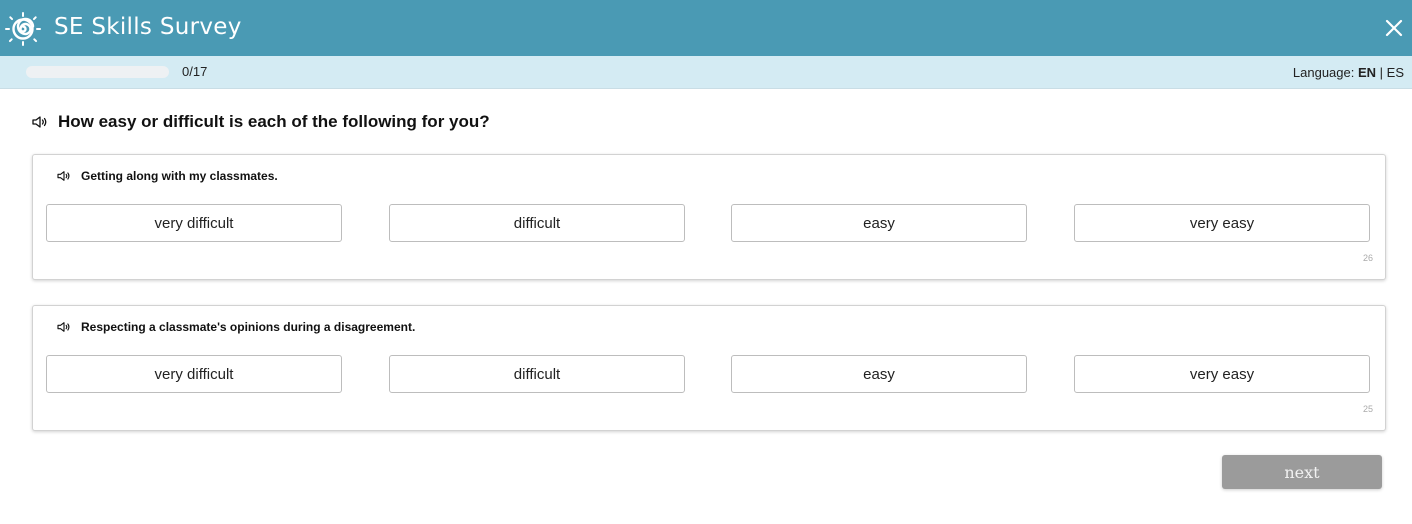  What do you see at coordinates (179, 176) in the screenshot?
I see `item-text: Getting along with my classmates.` at bounding box center [179, 176].